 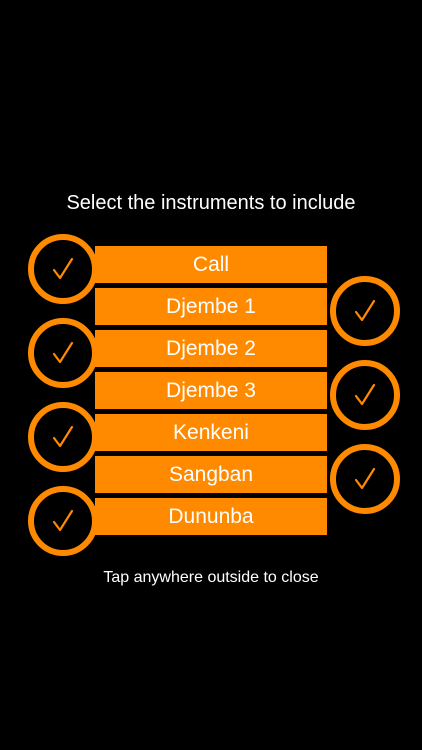 What do you see at coordinates (211, 432) in the screenshot?
I see `instrument-bar-kenkeni: Kenkeni` at bounding box center [211, 432].